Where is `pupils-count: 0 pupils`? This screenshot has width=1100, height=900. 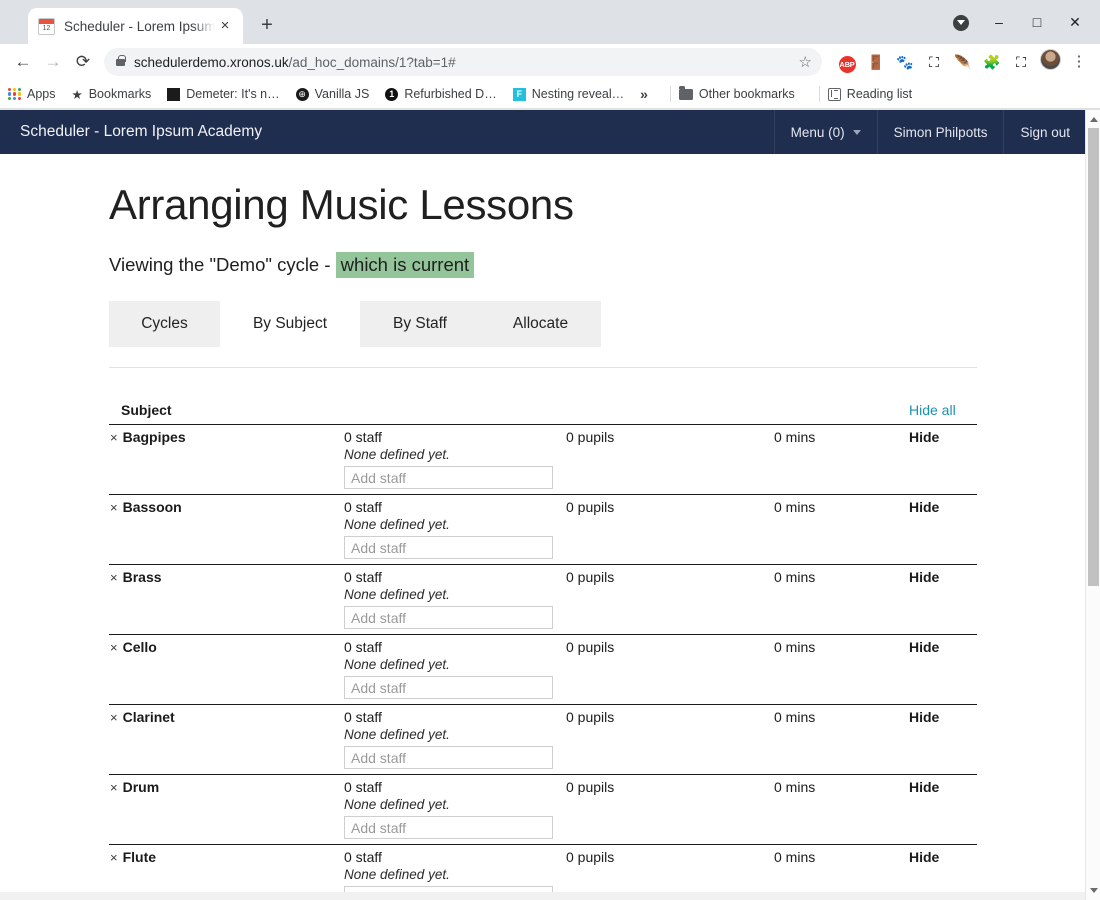
pupils-count: 0 pupils is located at coordinates (590, 787).